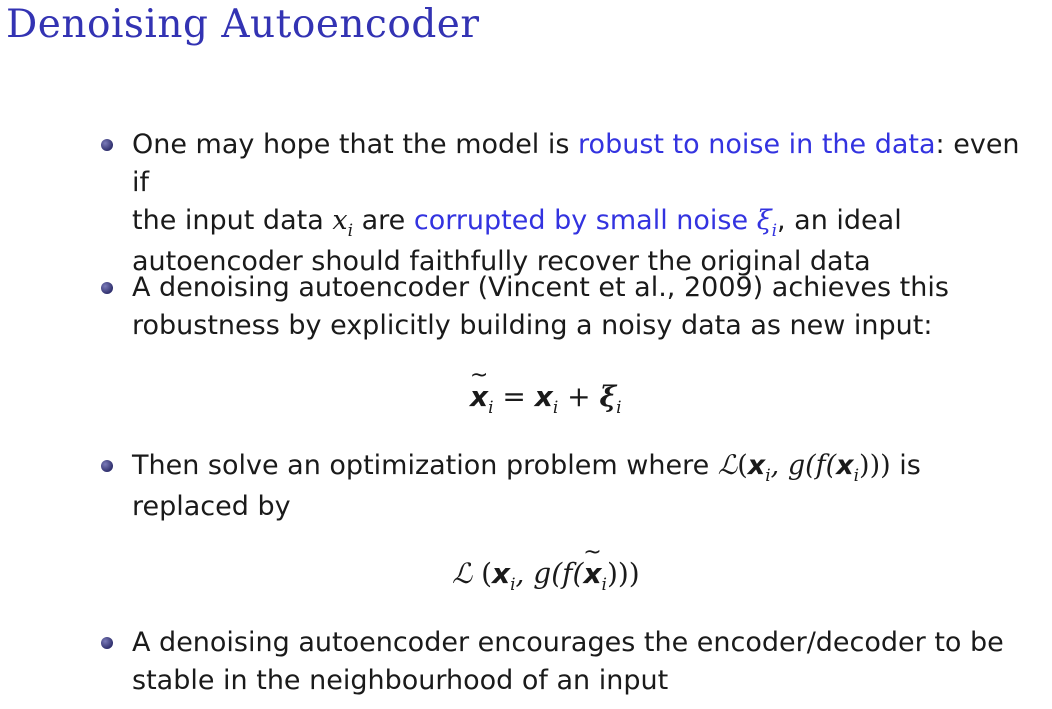 This screenshot has height=709, width=1052. What do you see at coordinates (425, 465) in the screenshot?
I see `text: Then solve an optimization problem where` at bounding box center [425, 465].